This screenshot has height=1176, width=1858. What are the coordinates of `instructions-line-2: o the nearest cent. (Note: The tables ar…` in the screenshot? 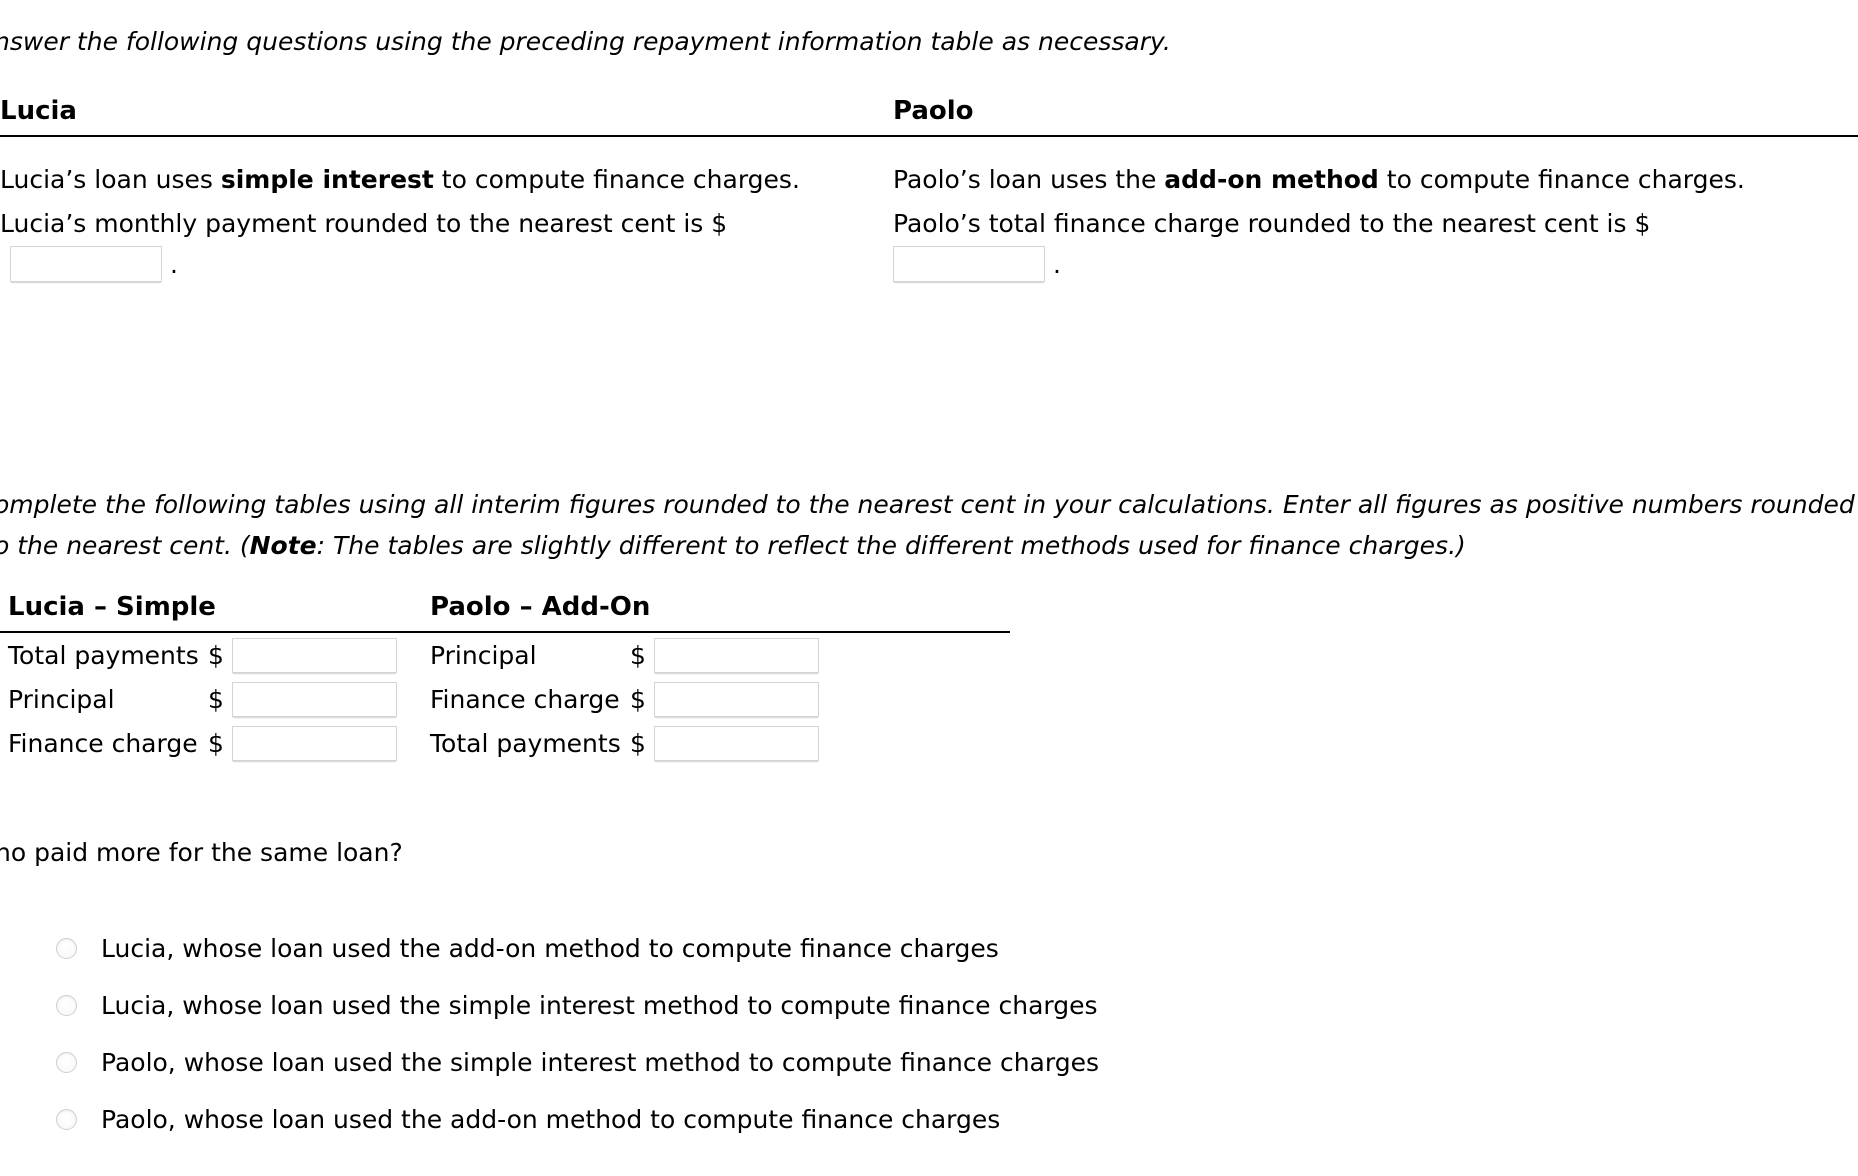 It's located at (929, 545).